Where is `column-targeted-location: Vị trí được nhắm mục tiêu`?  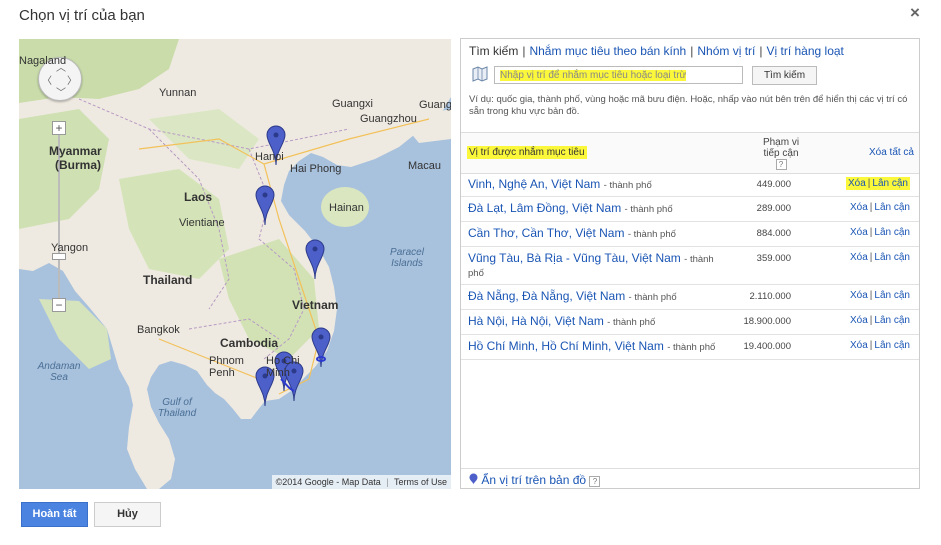
column-targeted-location: Vị trí được nhắm mục tiêu is located at coordinates (527, 152).